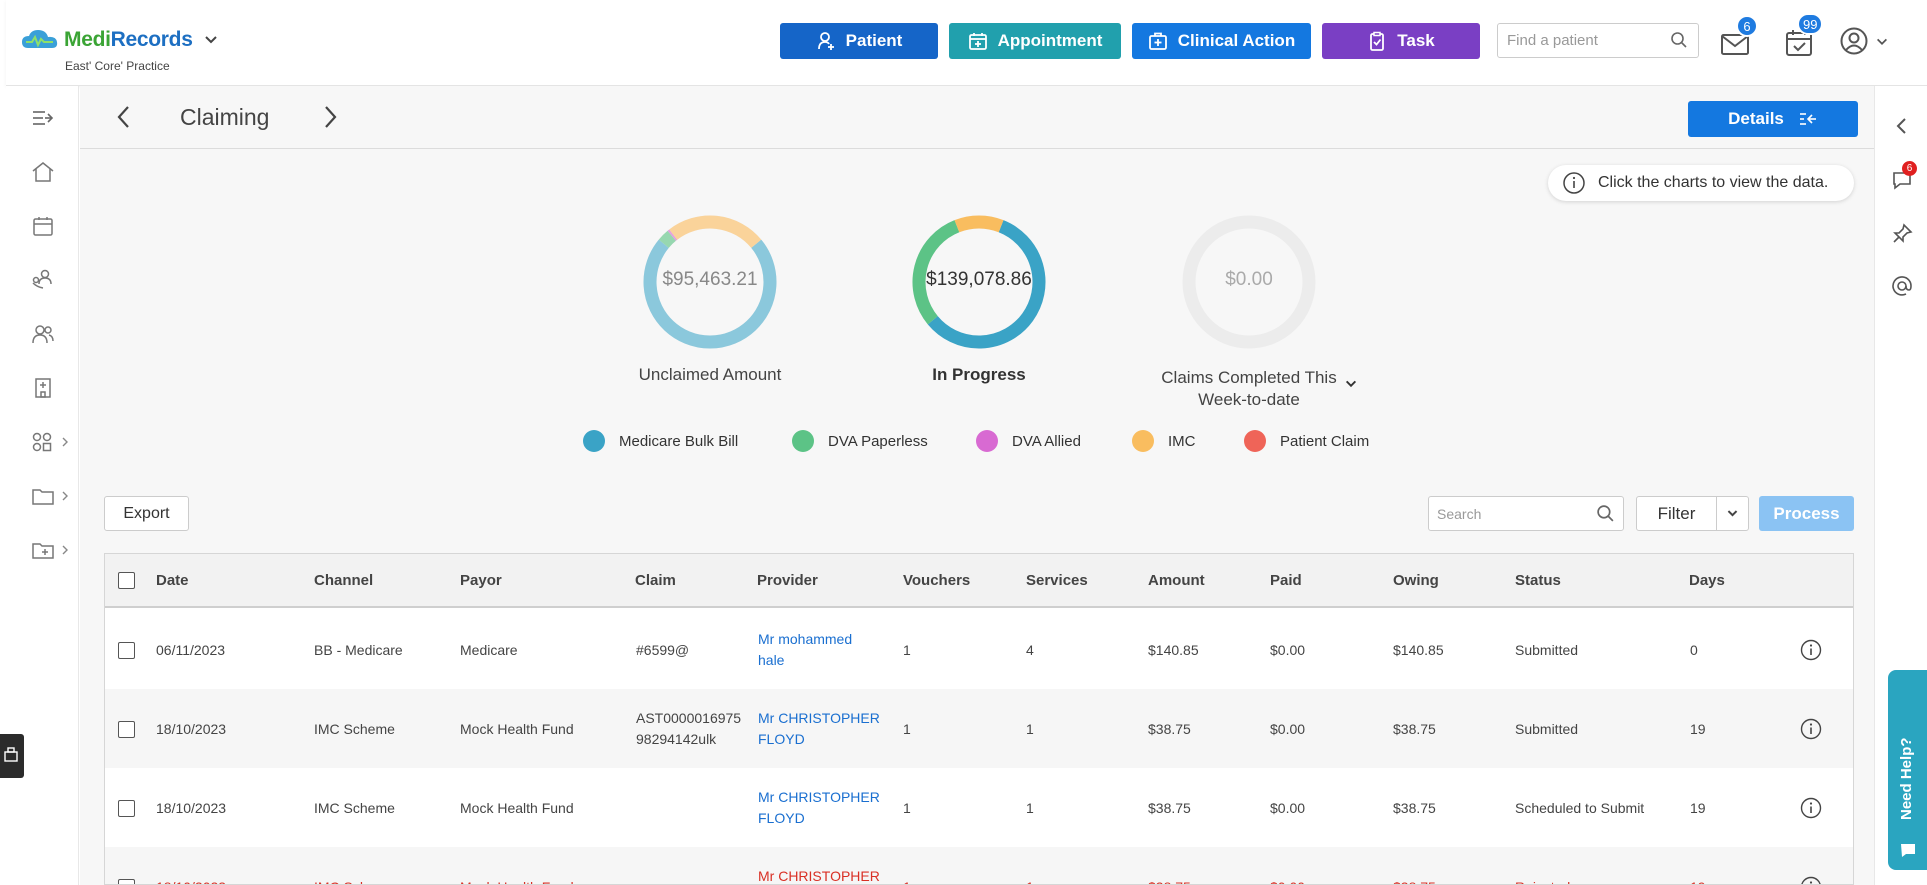  Describe the element at coordinates (710, 294) in the screenshot. I see `donut-slice-medicare-bulk-bill` at that location.